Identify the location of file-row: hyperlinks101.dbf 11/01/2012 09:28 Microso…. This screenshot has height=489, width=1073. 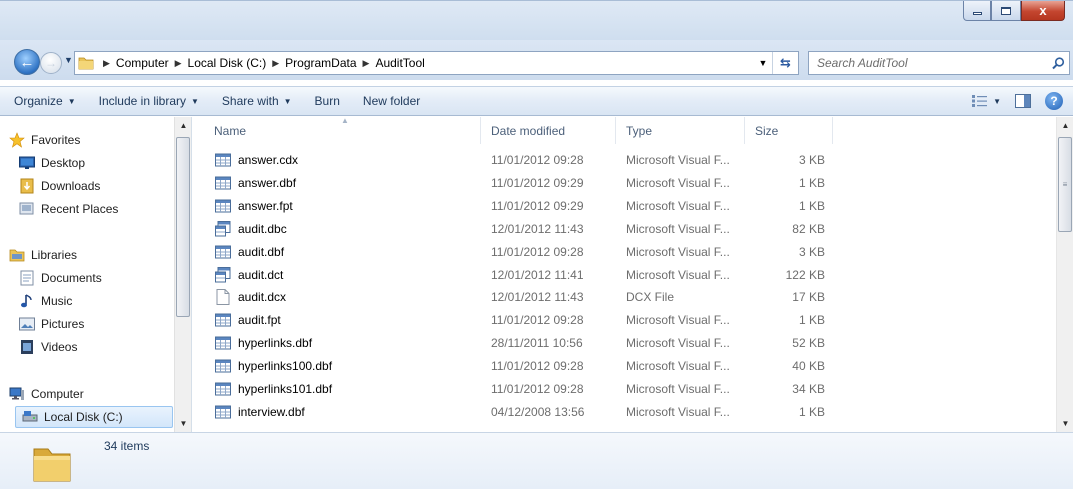
(518, 389).